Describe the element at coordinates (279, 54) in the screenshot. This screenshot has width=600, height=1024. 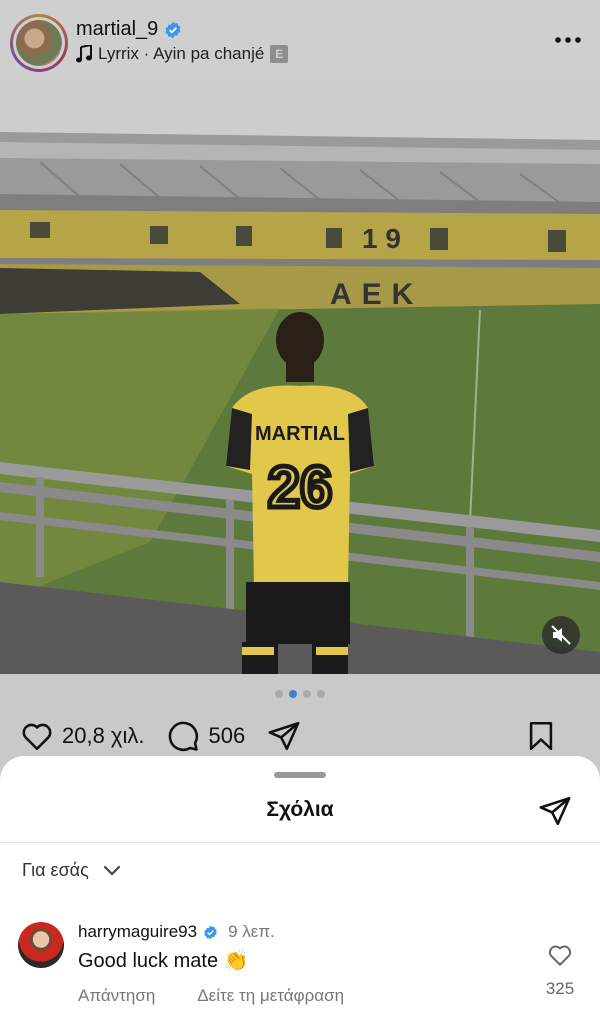
I see `explicit-badge: E` at that location.